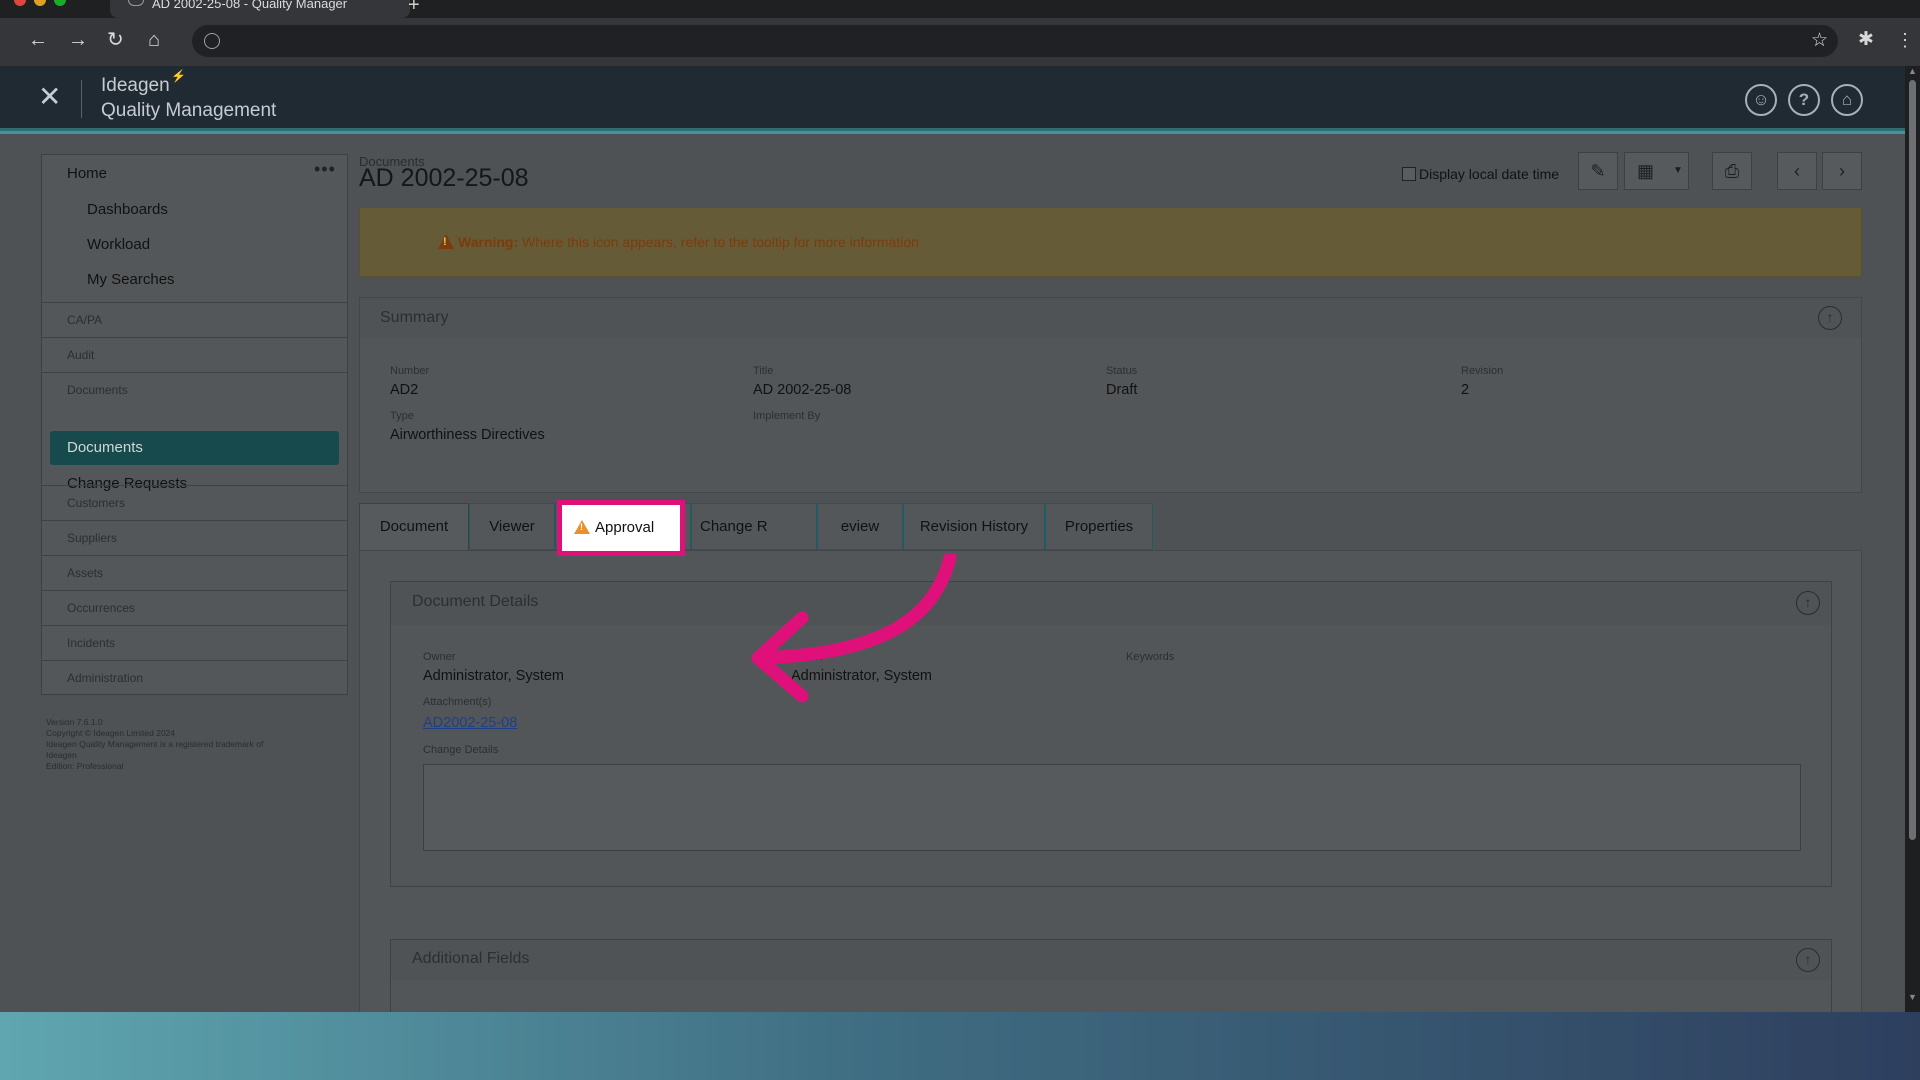 The height and width of the screenshot is (1080, 1920). Describe the element at coordinates (860, 526) in the screenshot. I see `tab-review: eview` at that location.